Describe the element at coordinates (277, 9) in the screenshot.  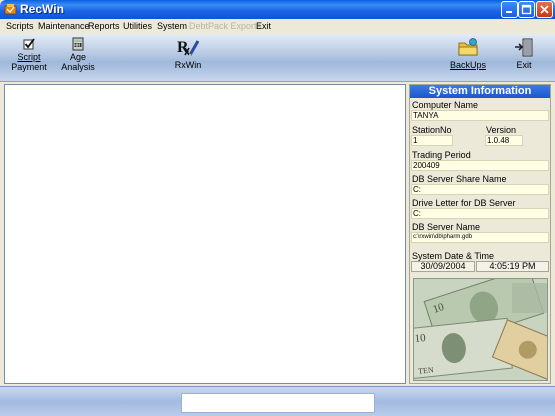
I see `title-bar: RecWin` at that location.